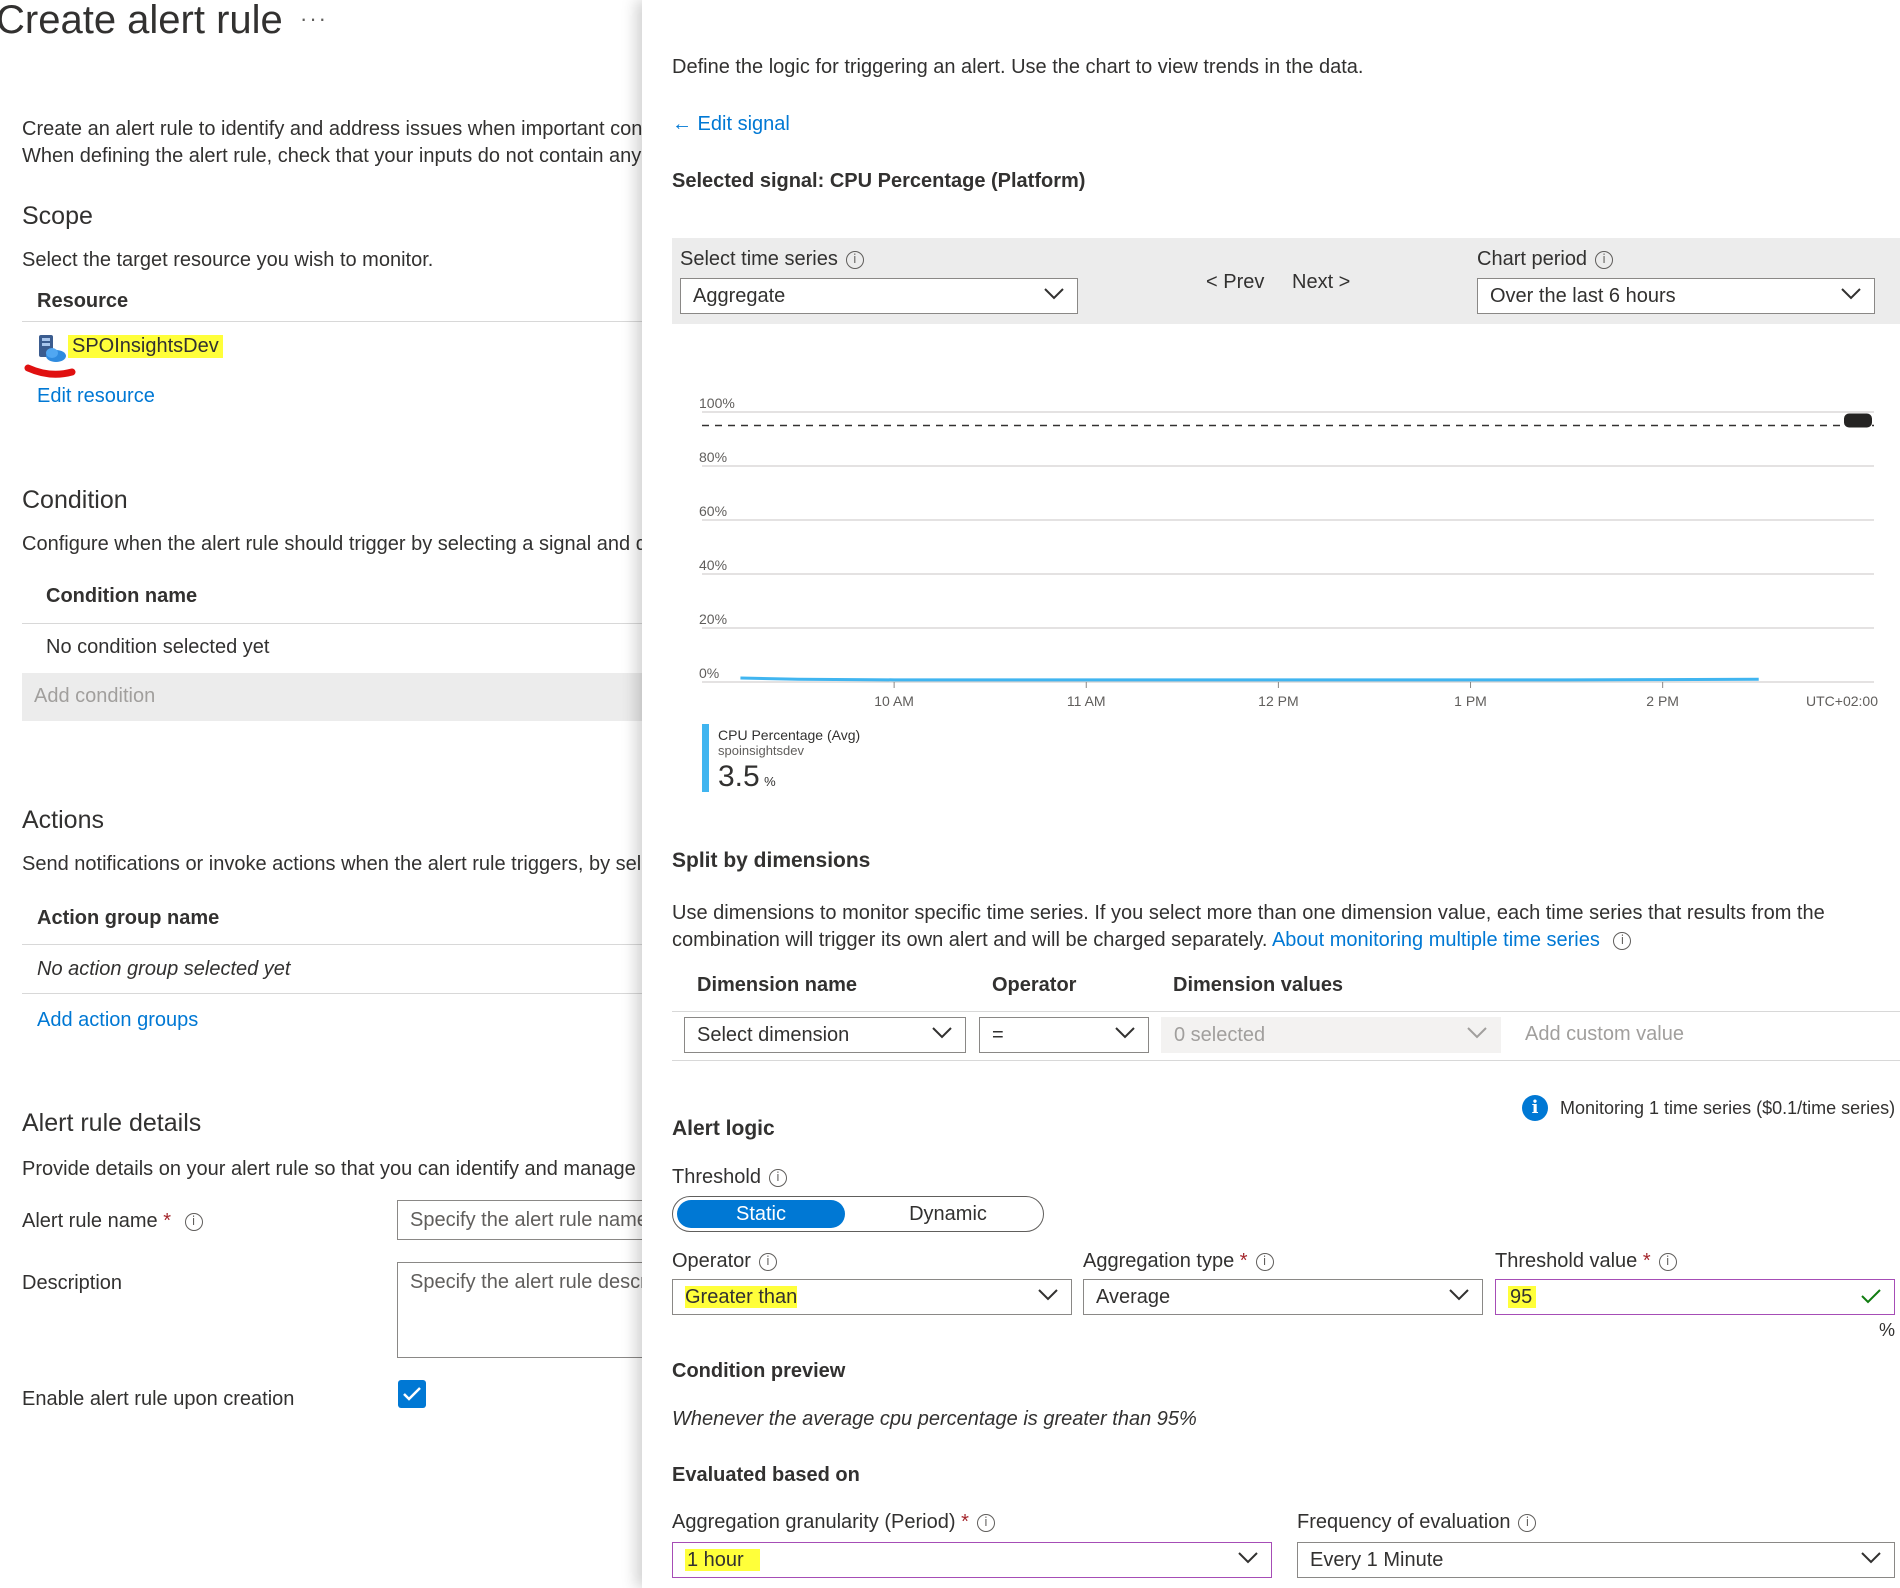 The height and width of the screenshot is (1588, 1900). Describe the element at coordinates (314, 19) in the screenshot. I see `more-options-button: ···` at that location.